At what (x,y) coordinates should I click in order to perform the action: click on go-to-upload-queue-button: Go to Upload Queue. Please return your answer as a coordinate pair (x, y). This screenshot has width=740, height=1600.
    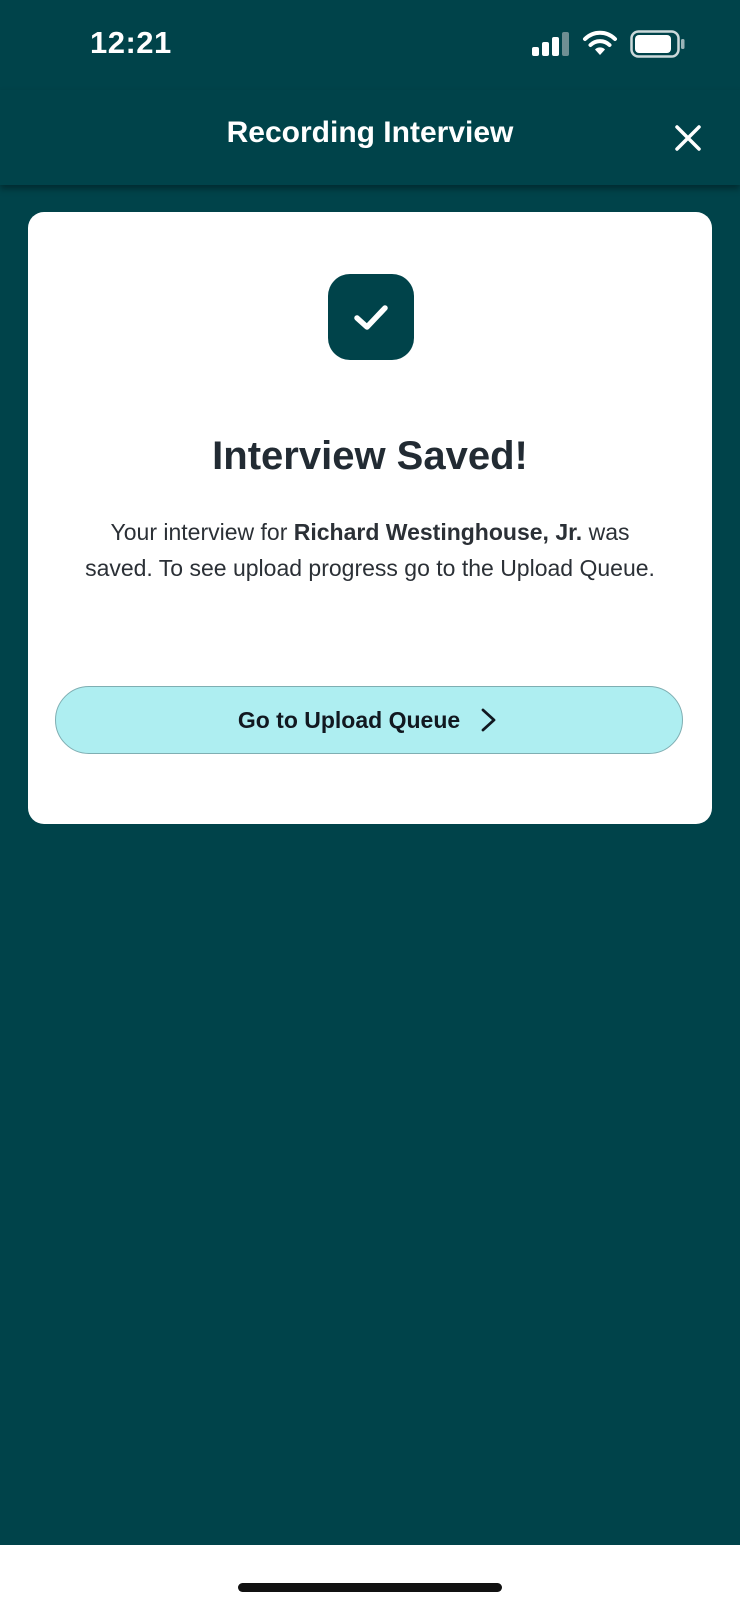
    Looking at the image, I should click on (369, 720).